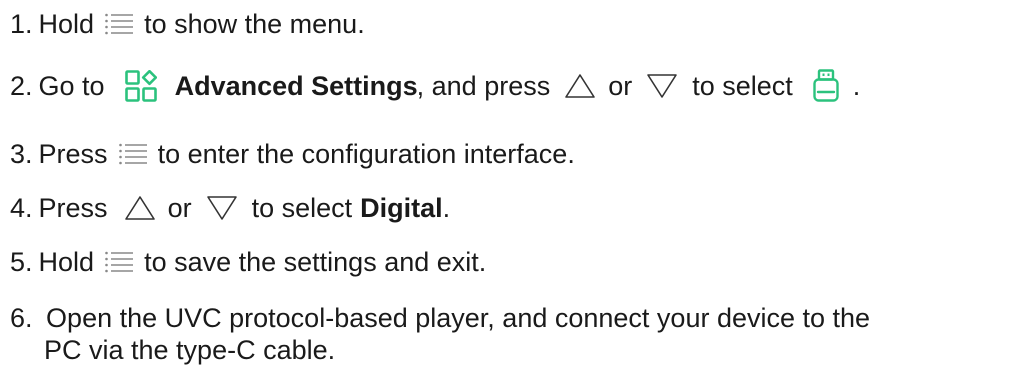  I want to click on usb-device-icon, so click(826, 86).